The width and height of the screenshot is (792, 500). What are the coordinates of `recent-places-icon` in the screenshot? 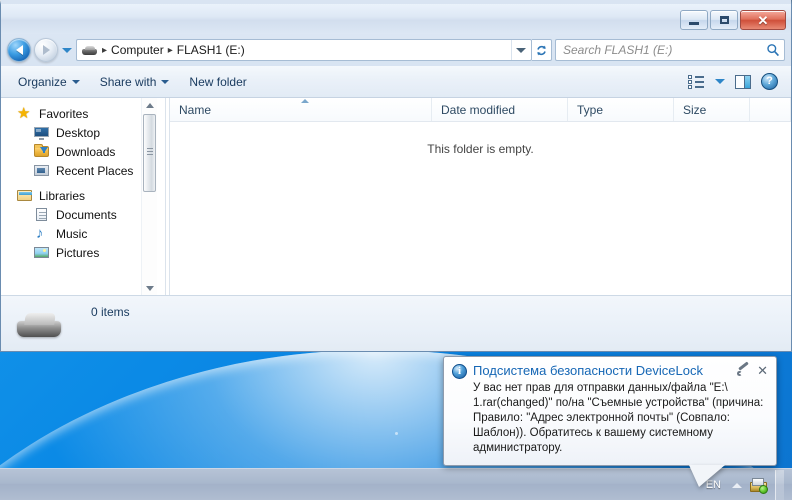 It's located at (42, 171).